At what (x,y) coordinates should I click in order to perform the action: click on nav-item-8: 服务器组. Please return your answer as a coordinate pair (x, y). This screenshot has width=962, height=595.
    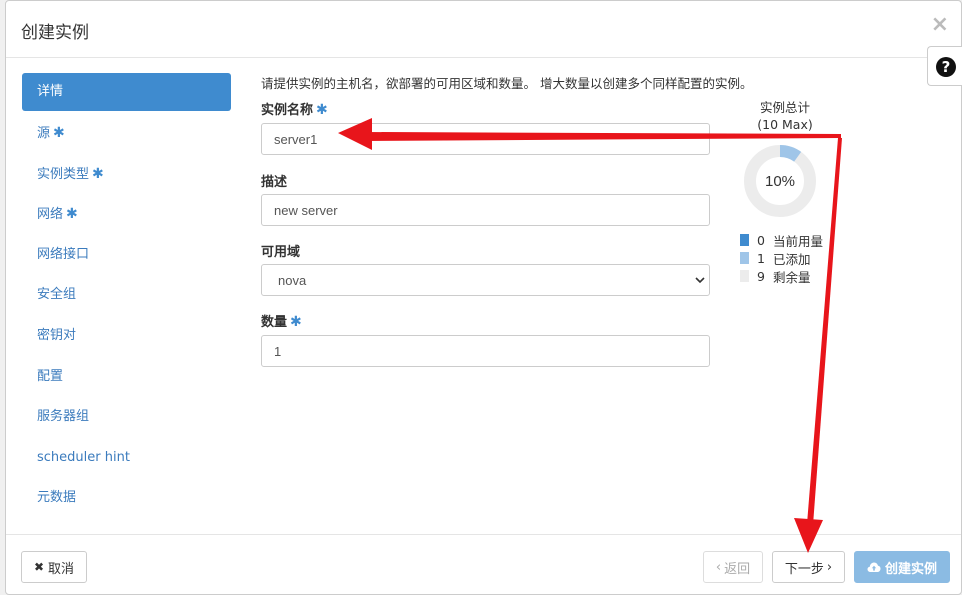
    Looking at the image, I should click on (126, 417).